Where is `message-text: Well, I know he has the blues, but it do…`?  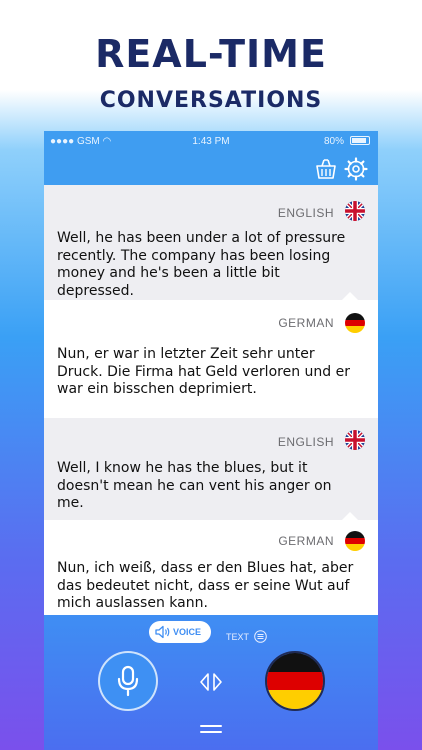
message-text: Well, I know he has the blues, but it do… is located at coordinates (194, 485).